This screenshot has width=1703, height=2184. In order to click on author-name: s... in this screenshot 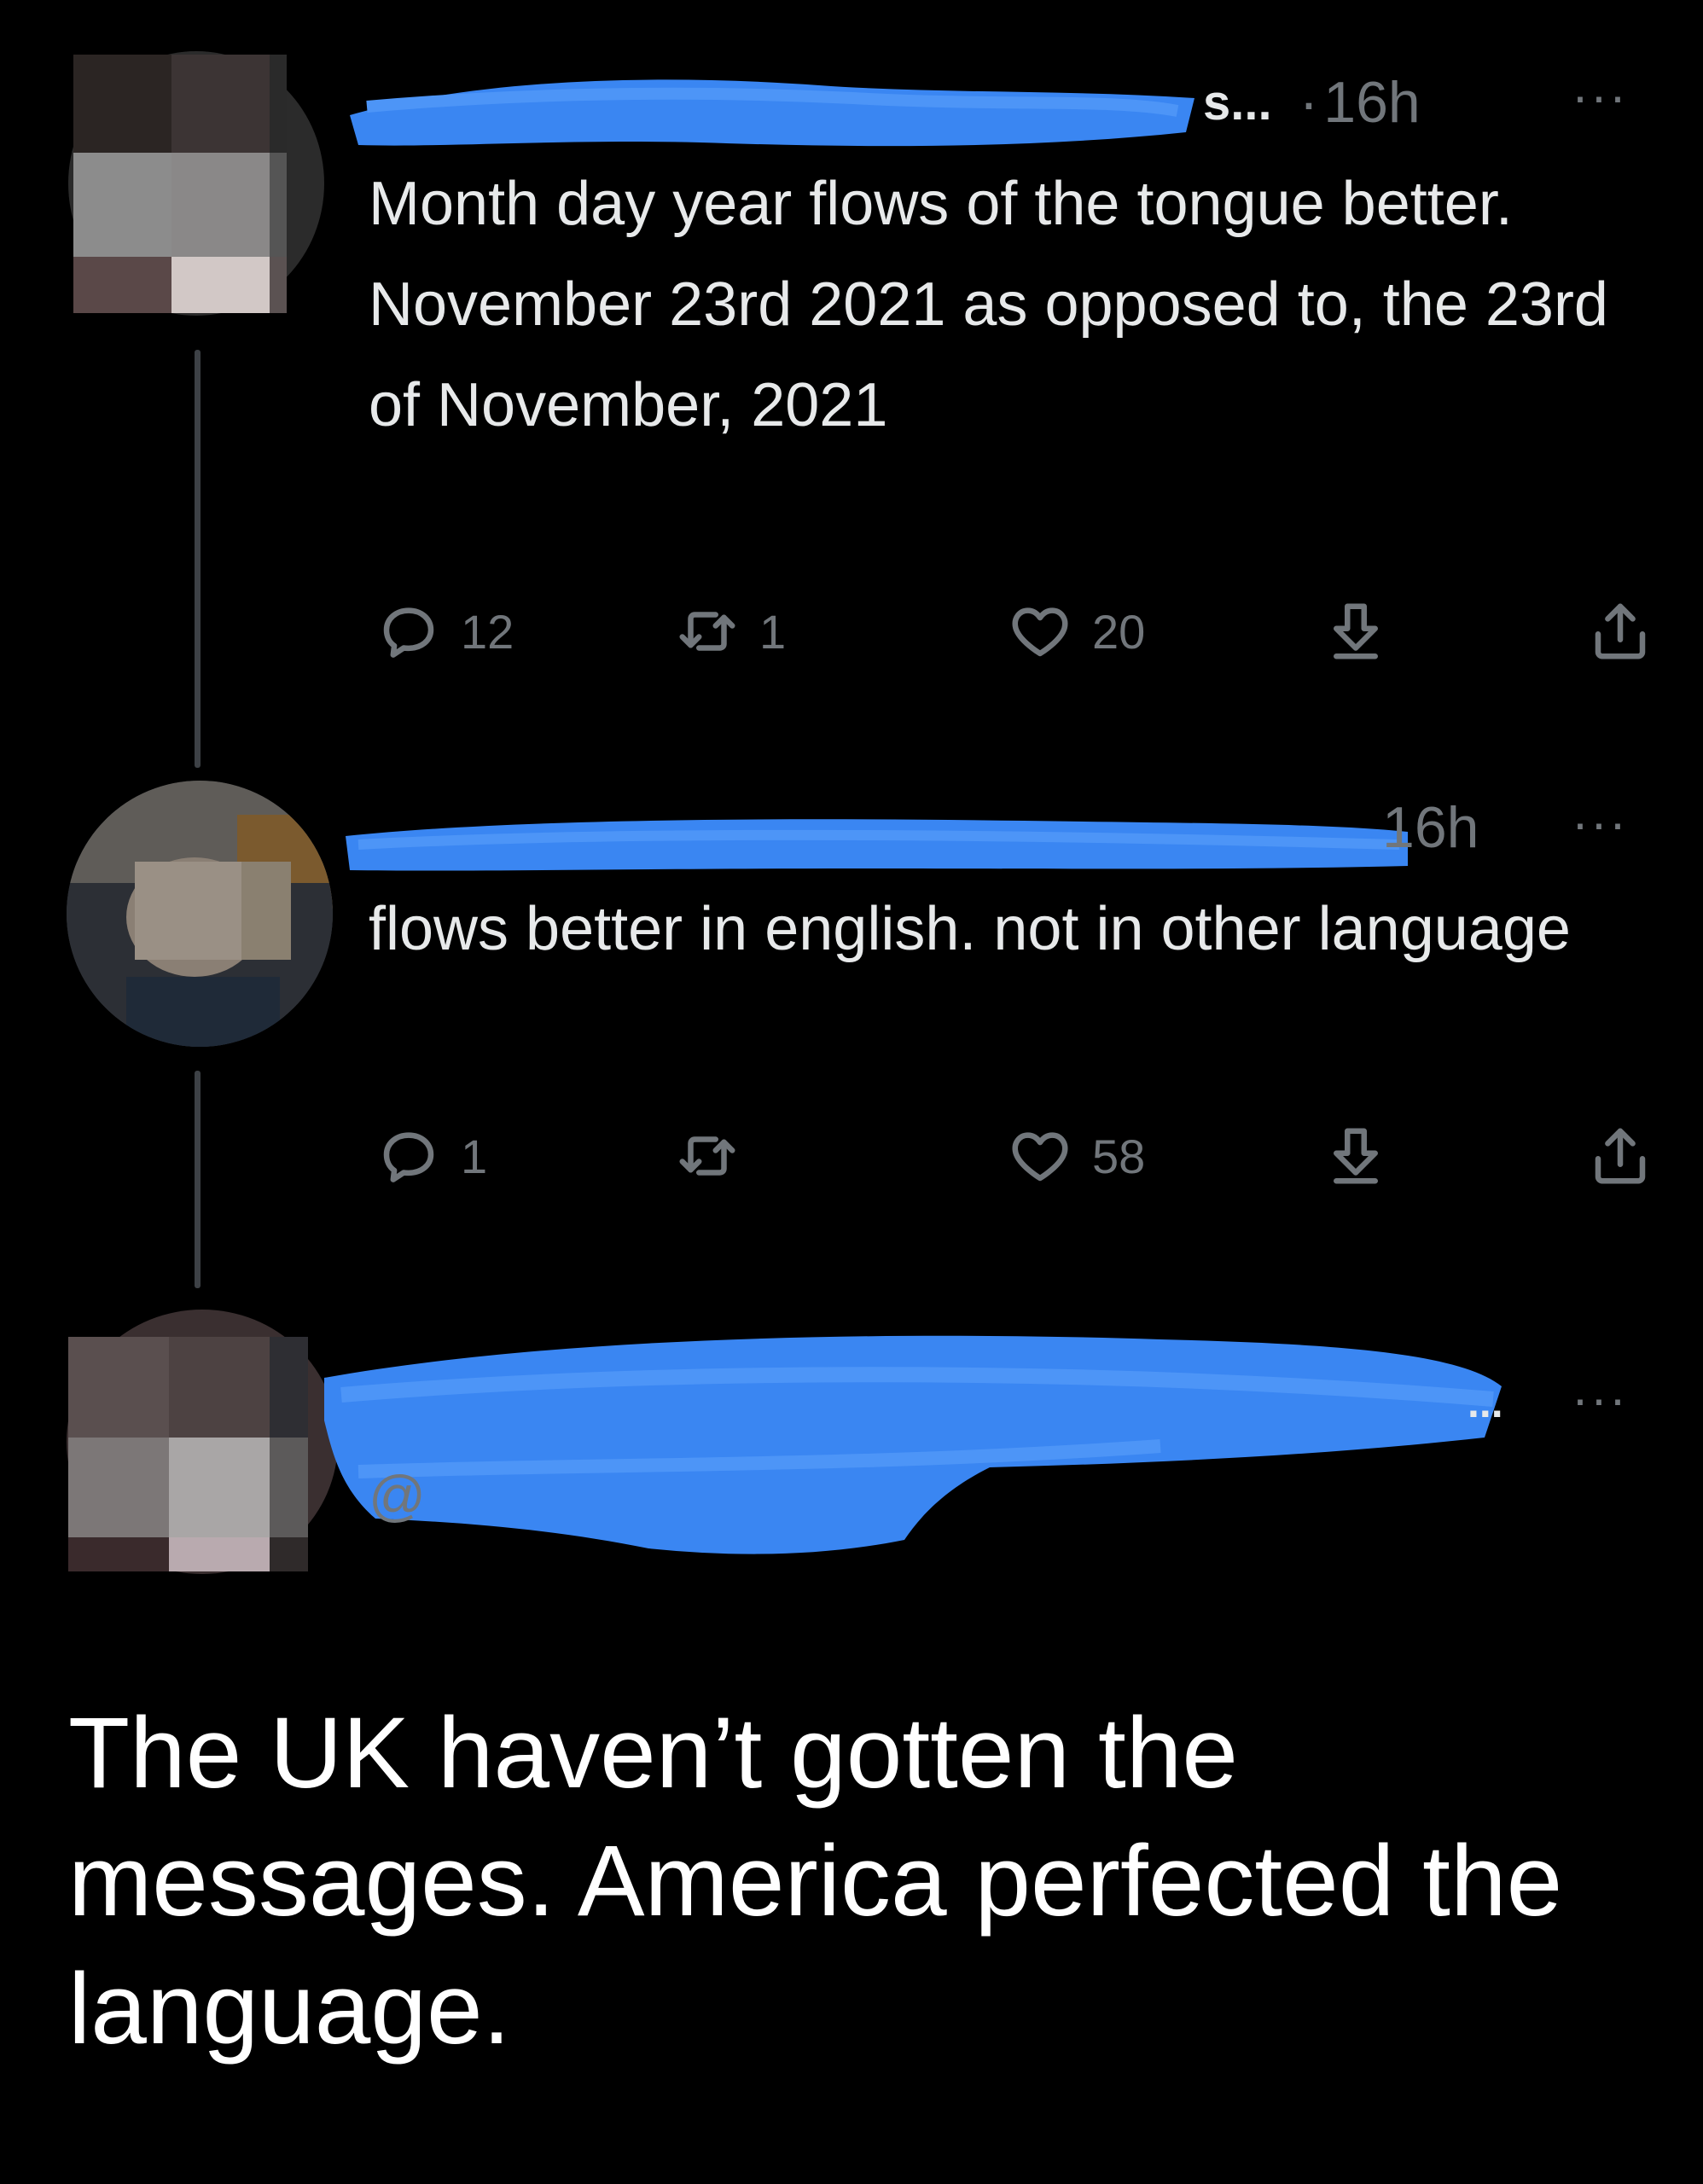, I will do `click(1237, 102)`.